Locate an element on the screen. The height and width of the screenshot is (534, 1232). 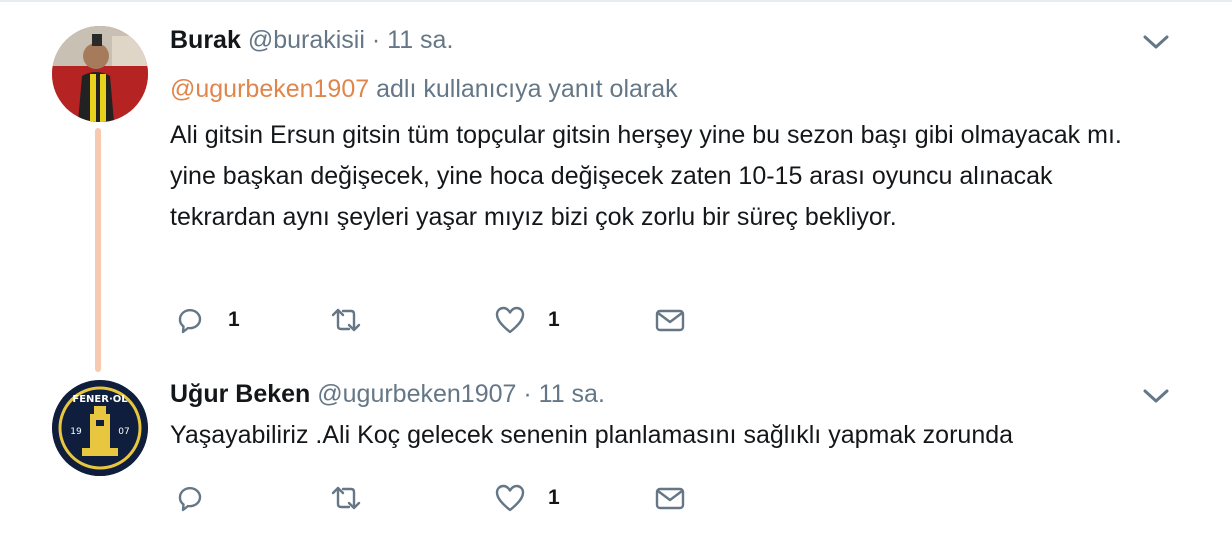
author-name: Burak is located at coordinates (205, 40).